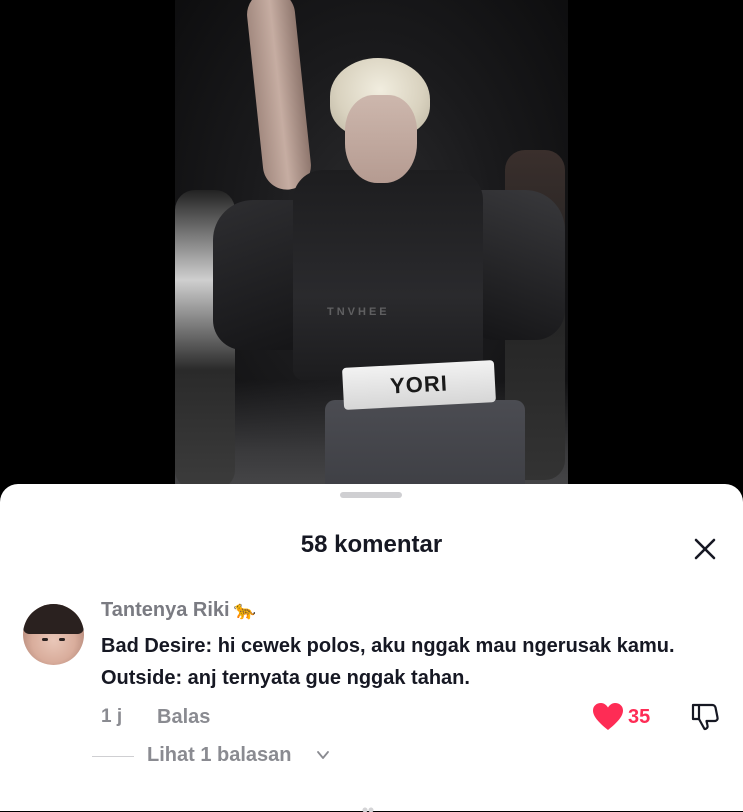 The image size is (743, 812). I want to click on username-text: Tantenya Riki, so click(165, 610).